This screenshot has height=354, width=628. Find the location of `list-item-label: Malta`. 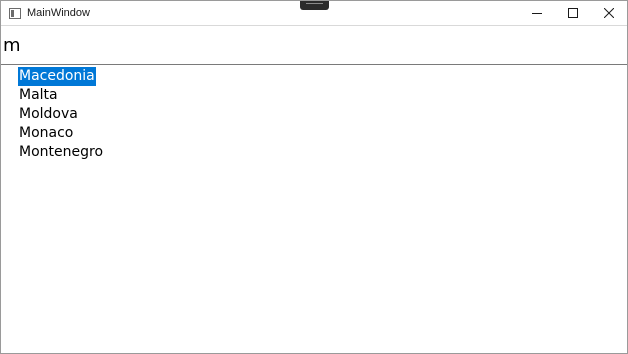

list-item-label: Malta is located at coordinates (38, 95).